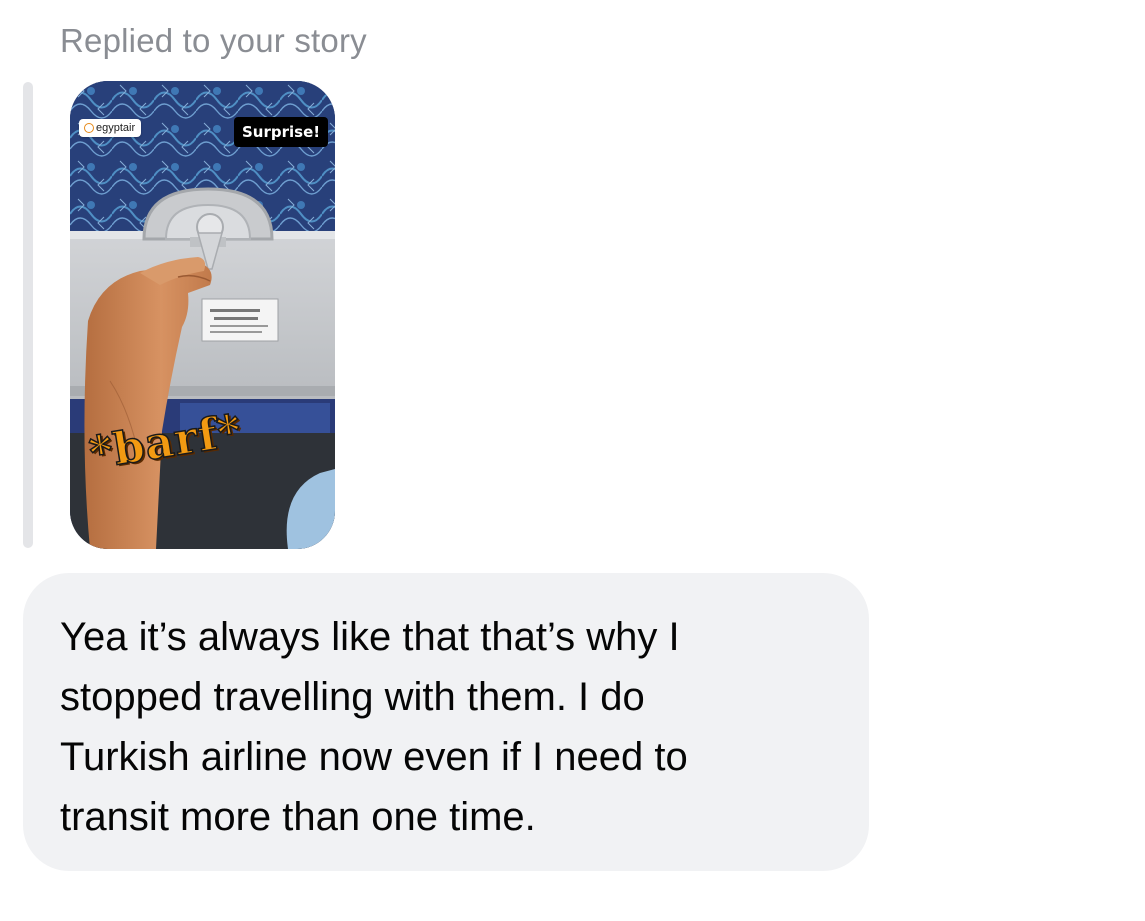  What do you see at coordinates (370, 637) in the screenshot?
I see `message-line: Yea it’s always like that that’s why I` at bounding box center [370, 637].